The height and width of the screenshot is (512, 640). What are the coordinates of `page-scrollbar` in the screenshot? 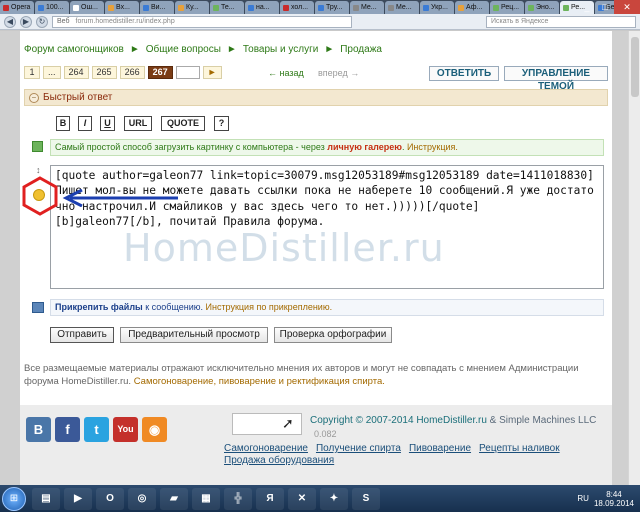 It's located at (634, 258).